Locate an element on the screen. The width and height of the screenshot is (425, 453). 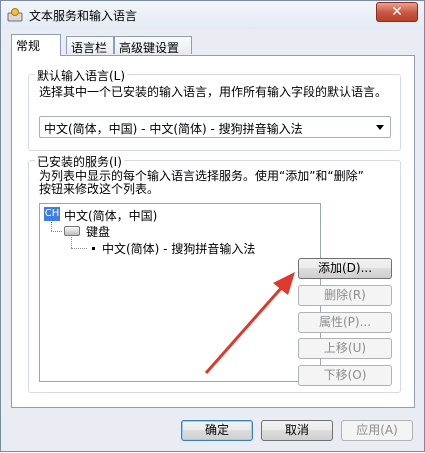
apply-button: 应用(A) is located at coordinates (377, 430).